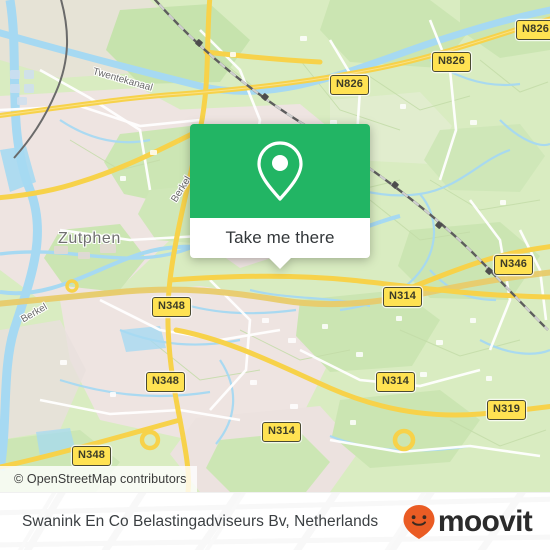 The height and width of the screenshot is (550, 550). I want to click on map-pin-icon, so click(280, 171).